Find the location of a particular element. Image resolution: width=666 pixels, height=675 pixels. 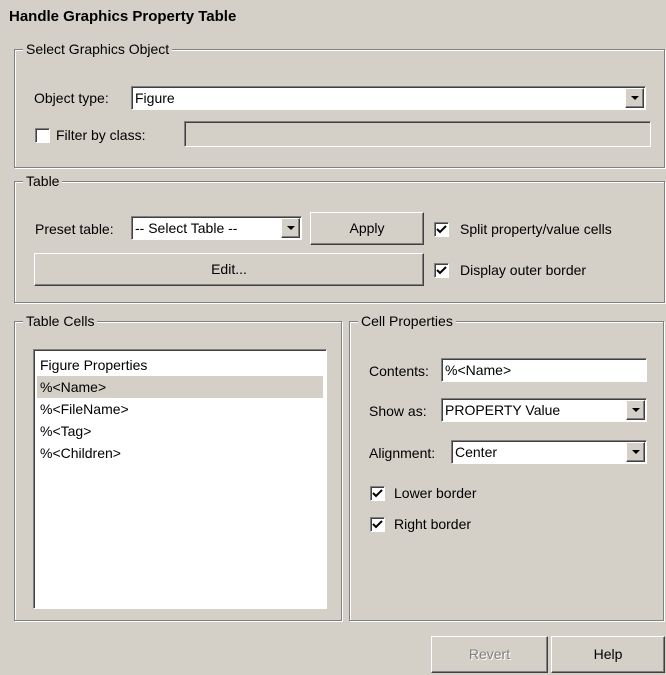

cell-properties-legend: Cell Properties is located at coordinates (407, 321).